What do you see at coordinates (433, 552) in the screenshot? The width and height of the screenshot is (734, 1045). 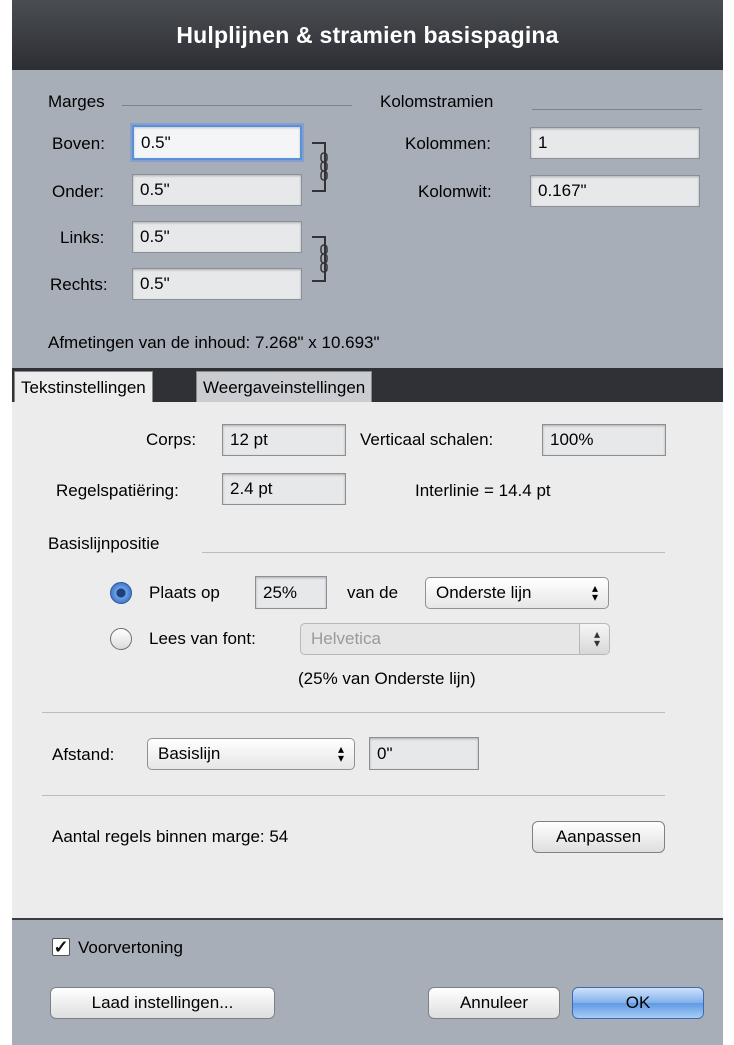 I see `baseline-divider` at bounding box center [433, 552].